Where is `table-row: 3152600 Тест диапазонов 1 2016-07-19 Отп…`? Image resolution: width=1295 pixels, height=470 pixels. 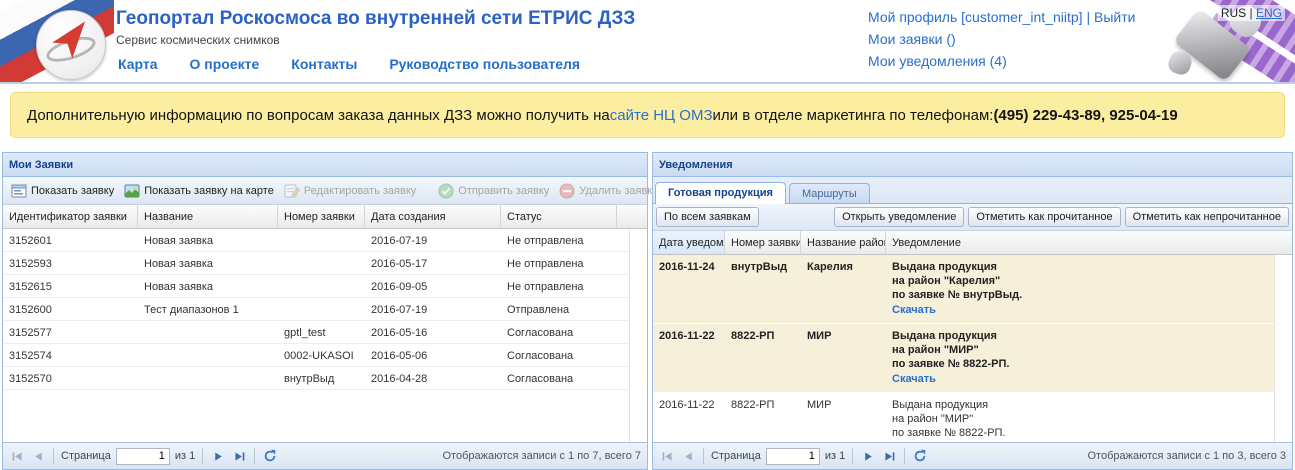
table-row: 3152600 Тест диапазонов 1 2016-07-19 Отп… is located at coordinates (316, 309).